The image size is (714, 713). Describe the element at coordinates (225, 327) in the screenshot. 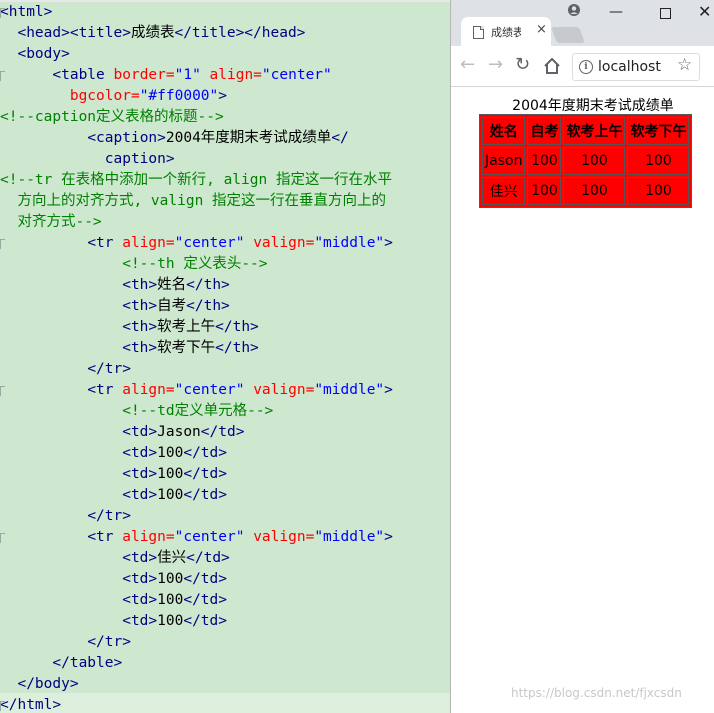

I see `code-line: <th>软考上午</th>` at that location.